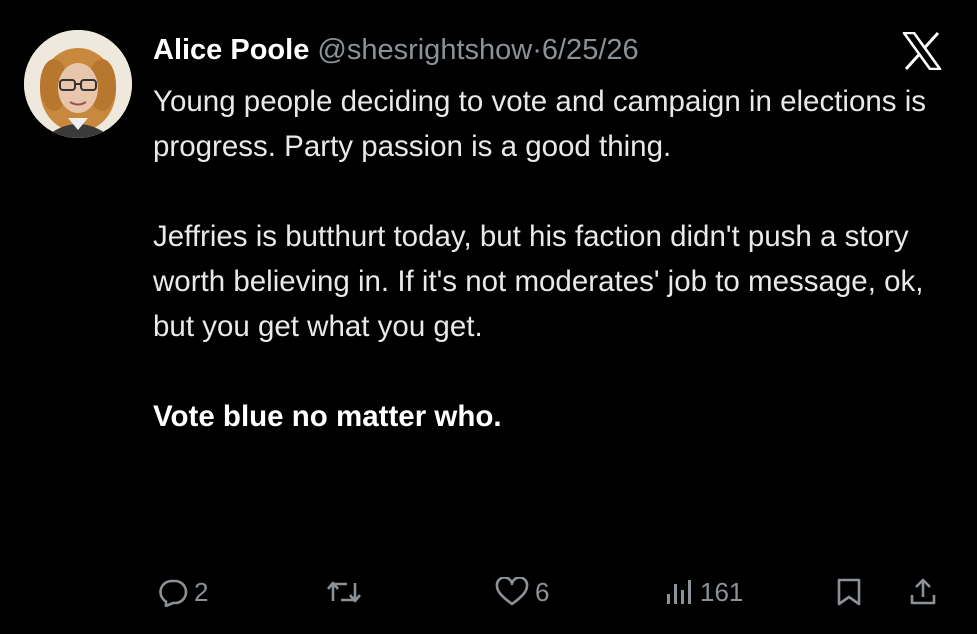 The image size is (977, 634). I want to click on retweet-button, so click(347, 592).